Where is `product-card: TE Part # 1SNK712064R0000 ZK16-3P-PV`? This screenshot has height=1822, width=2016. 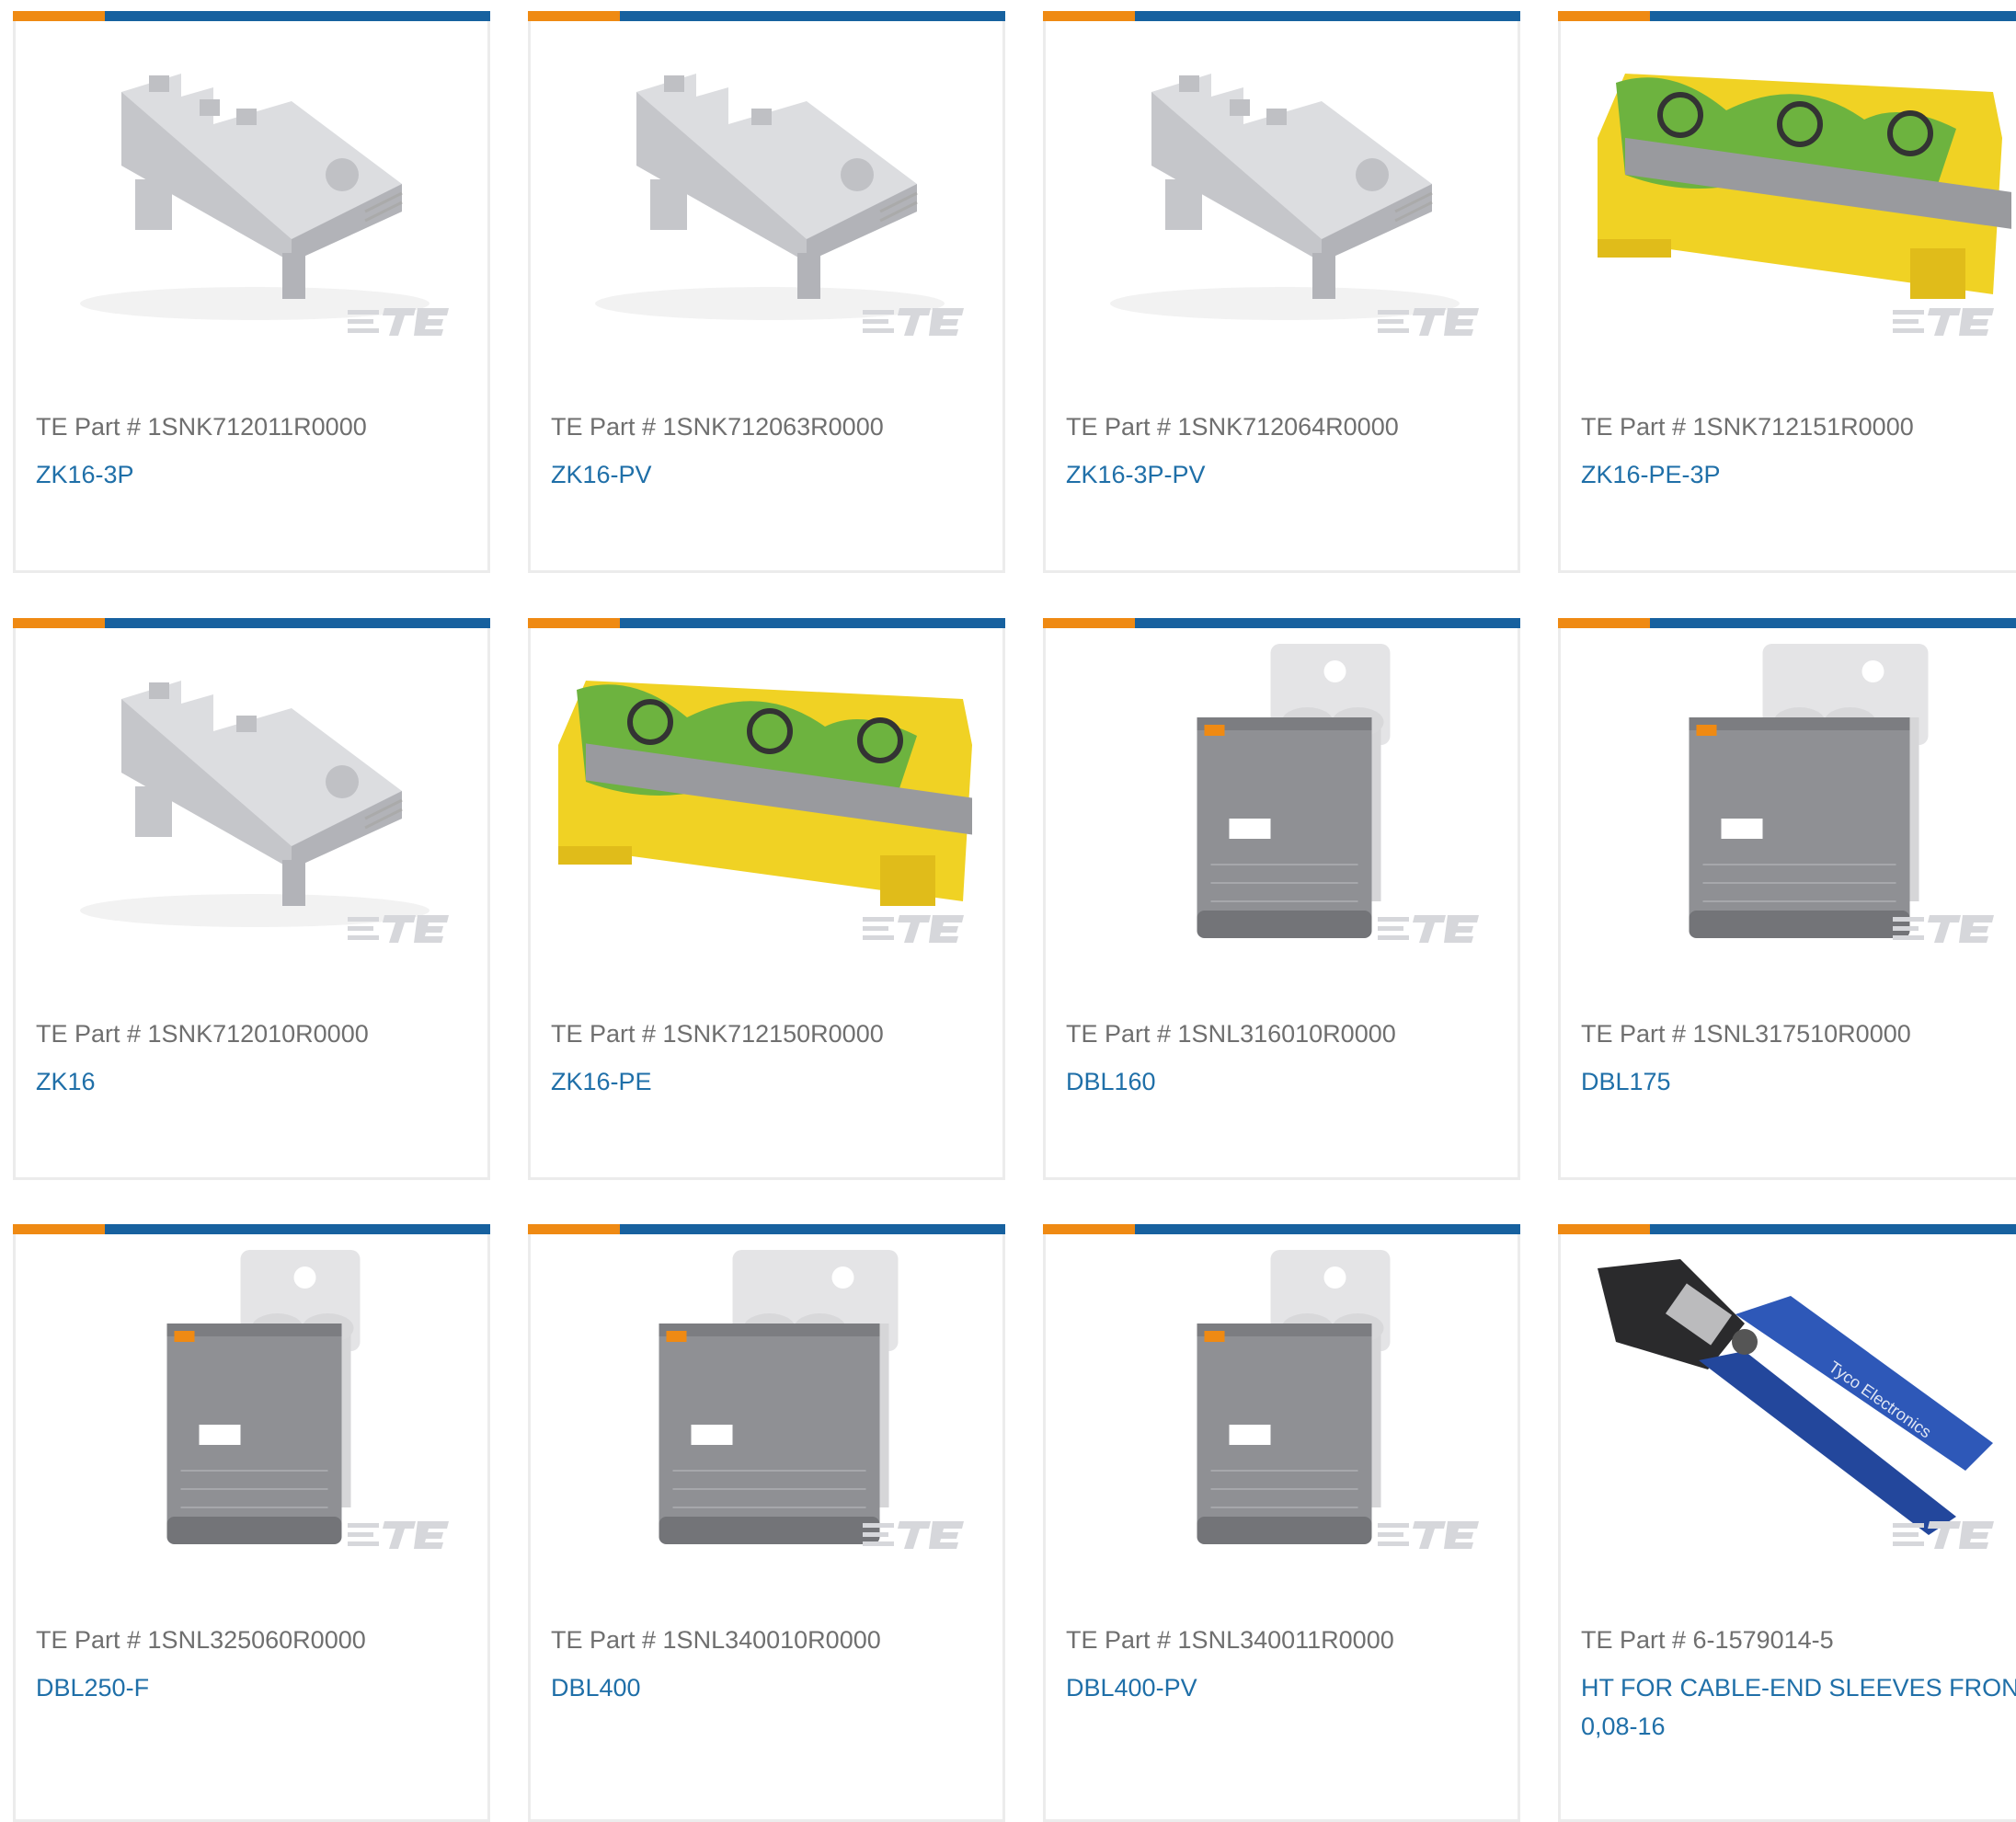
product-card: TE Part # 1SNK712064R0000 ZK16-3P-PV is located at coordinates (1281, 292).